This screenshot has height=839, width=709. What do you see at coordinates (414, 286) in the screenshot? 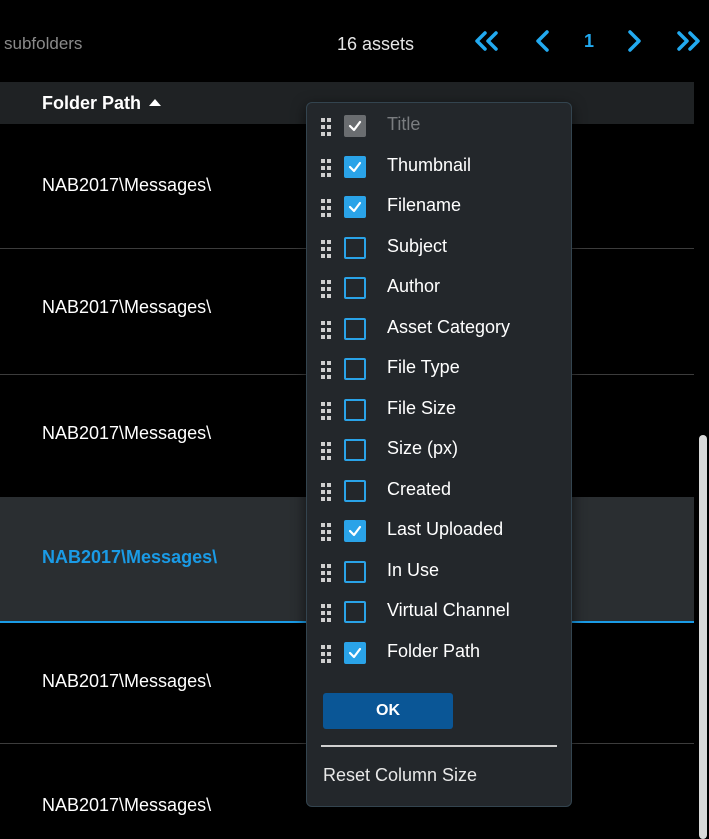
I see `column-option-label: Author` at bounding box center [414, 286].